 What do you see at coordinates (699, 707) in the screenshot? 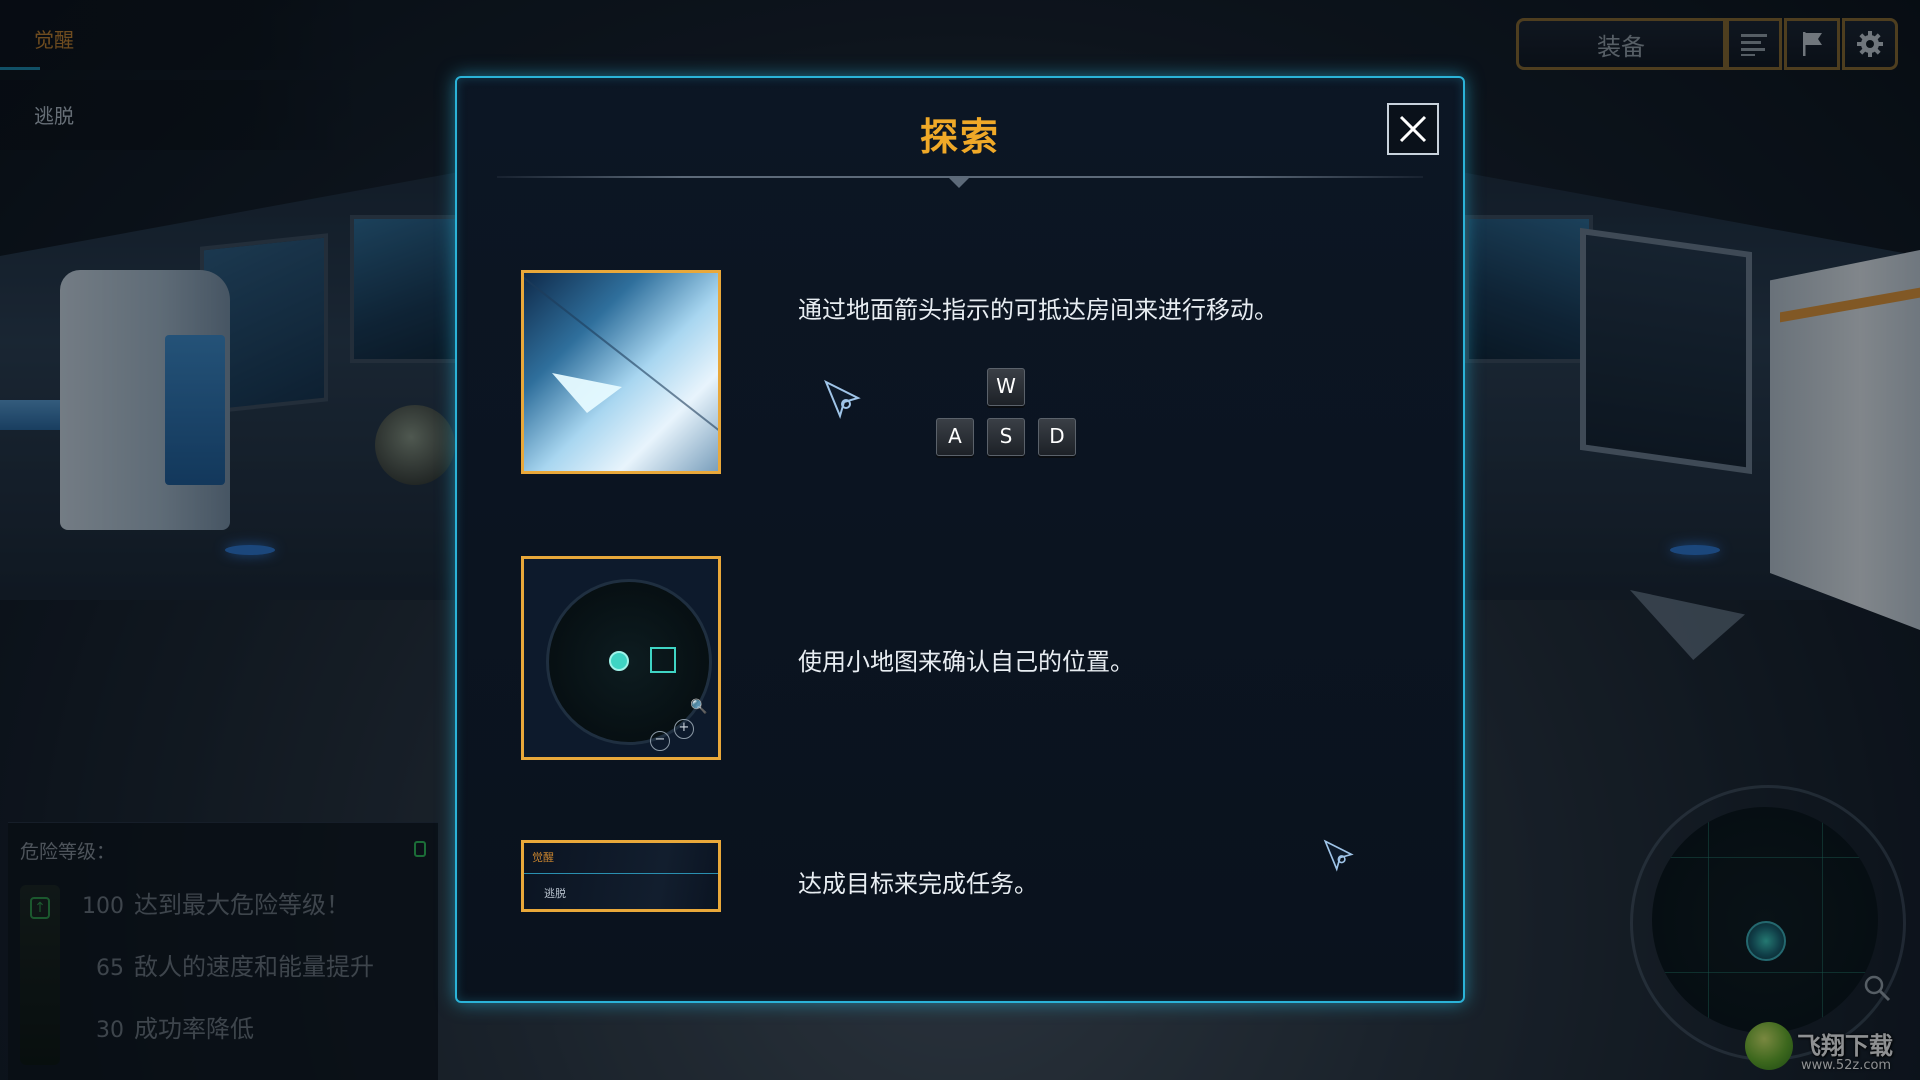
I see `preview-zoom-icon: 🔍` at bounding box center [699, 707].